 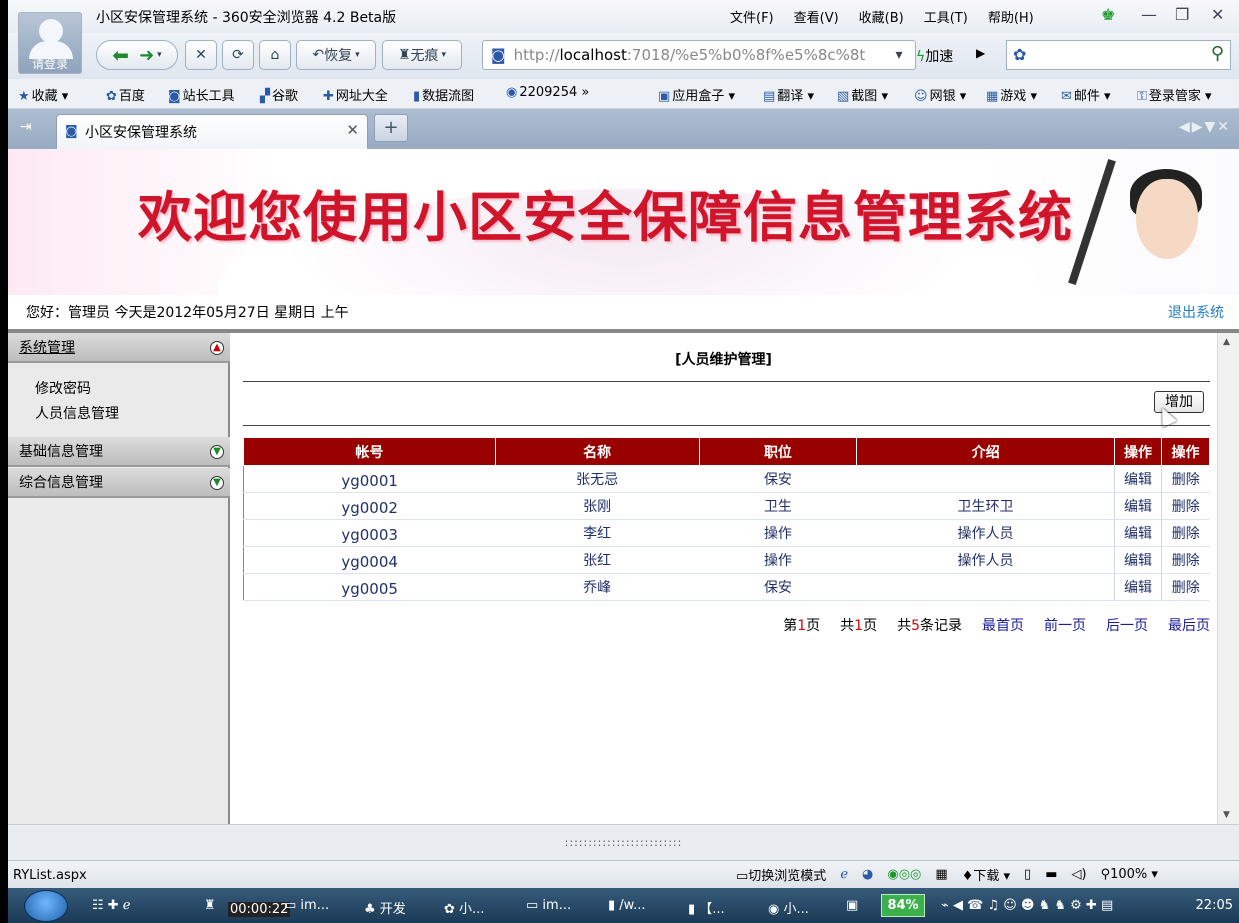 I want to click on back-icon: ⬅, so click(x=120, y=55).